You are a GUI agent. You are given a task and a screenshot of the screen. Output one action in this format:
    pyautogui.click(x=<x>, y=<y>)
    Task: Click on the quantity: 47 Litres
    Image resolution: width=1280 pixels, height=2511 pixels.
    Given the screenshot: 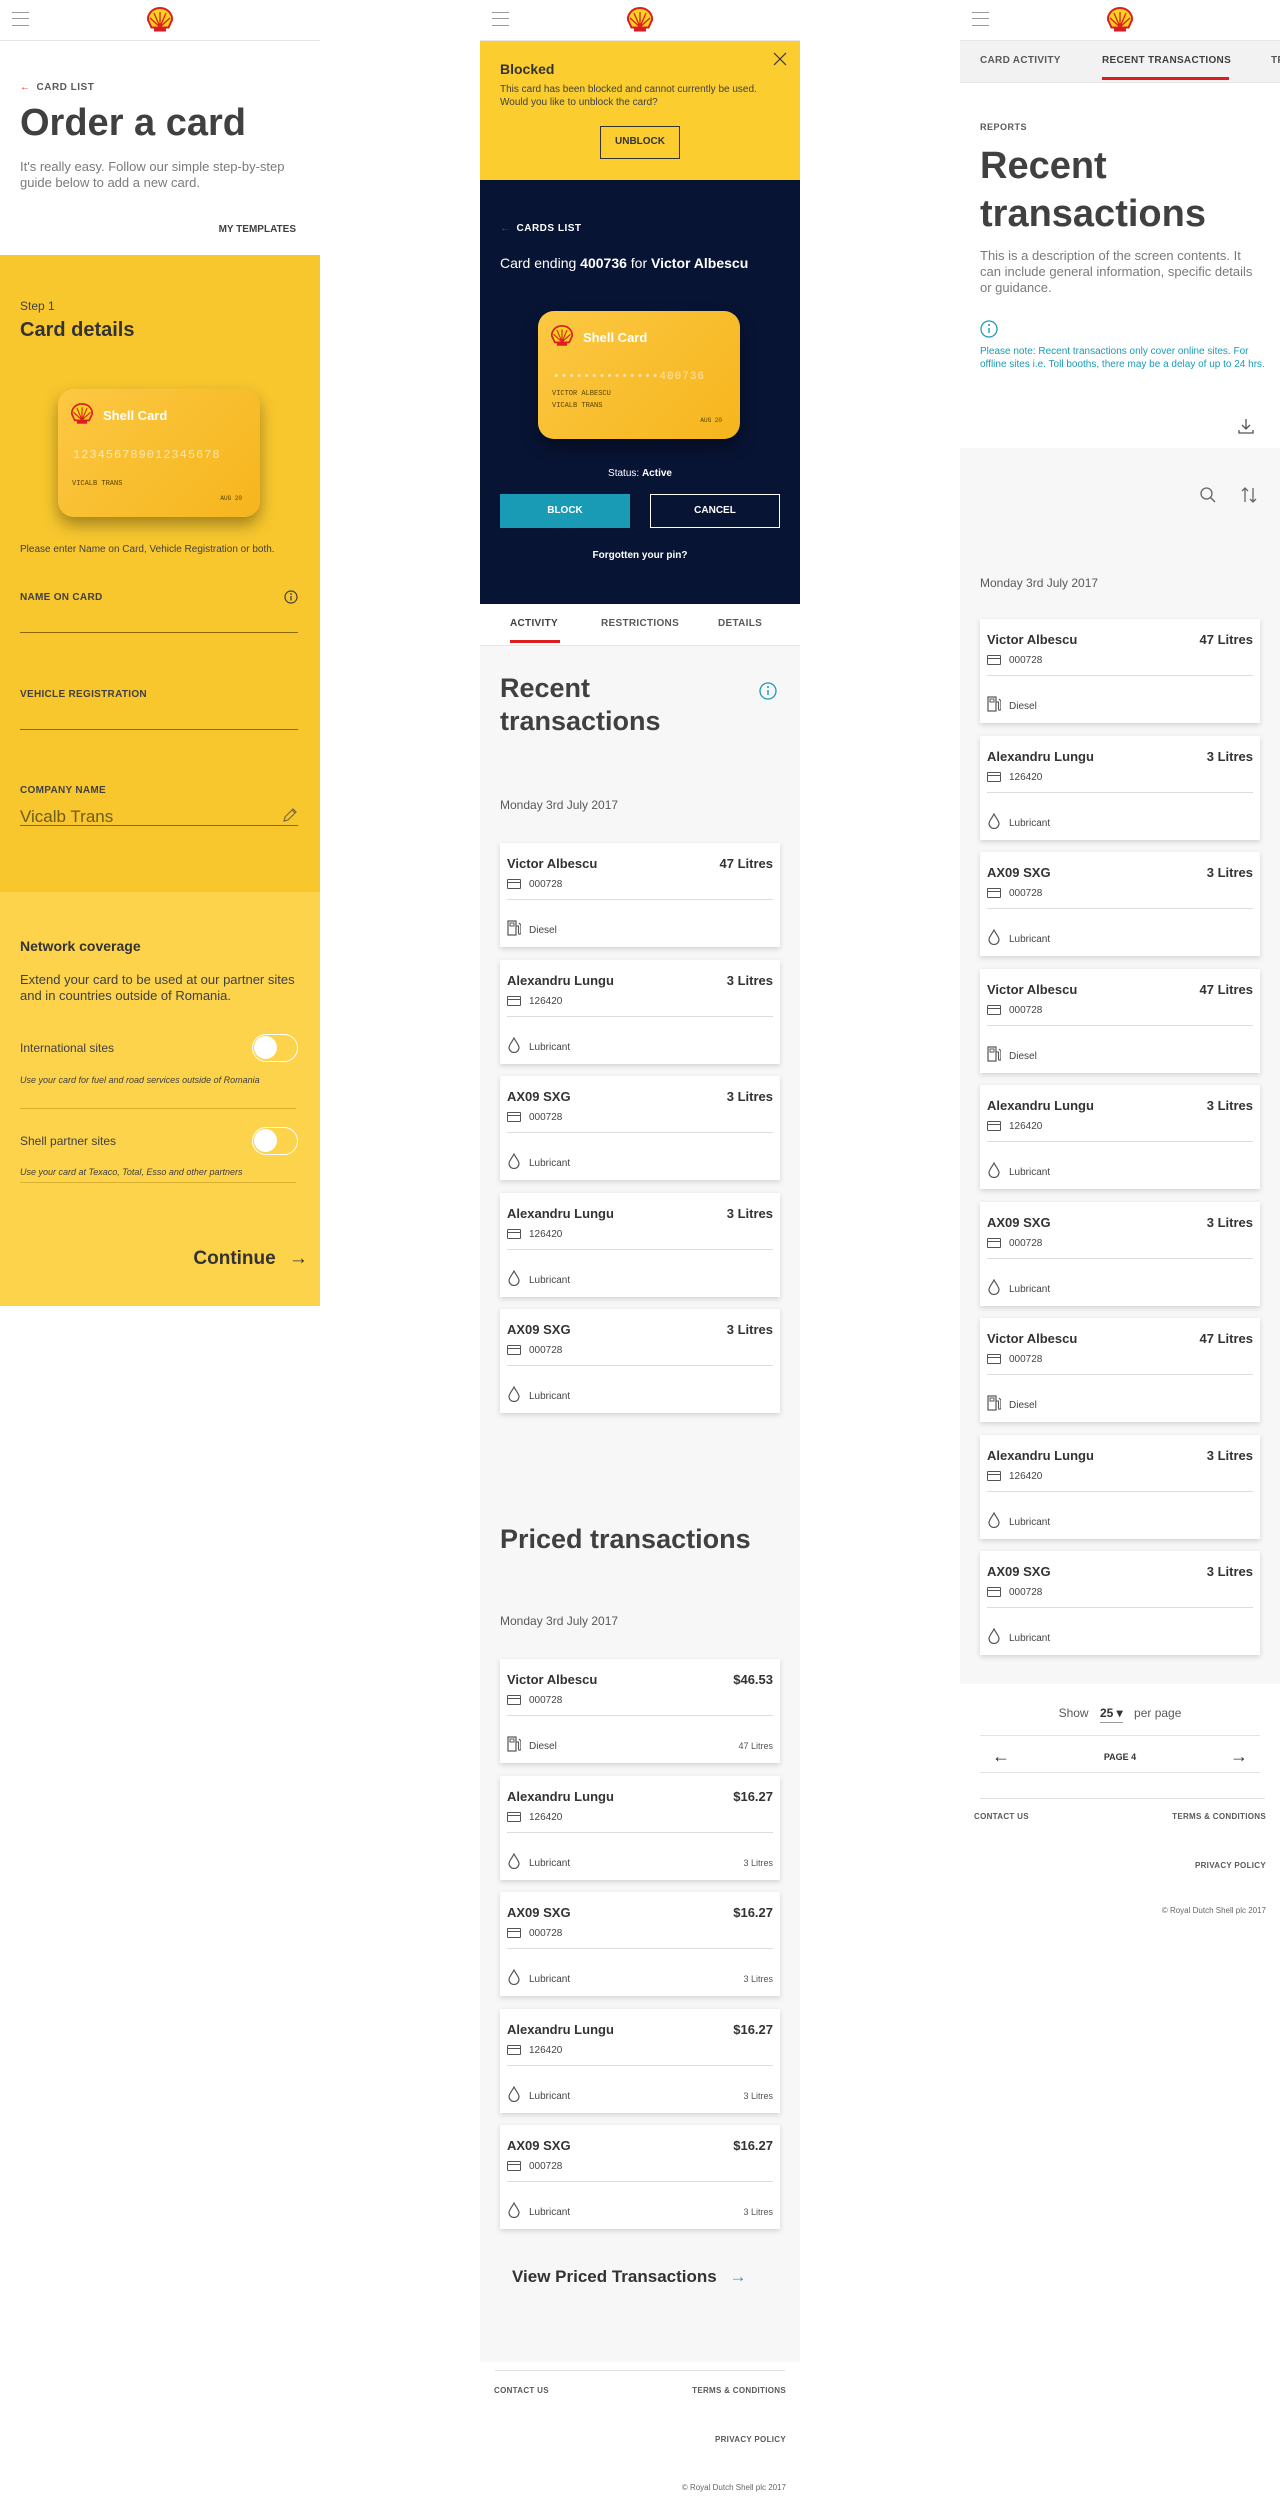 What is the action you would take?
    pyautogui.click(x=755, y=1746)
    